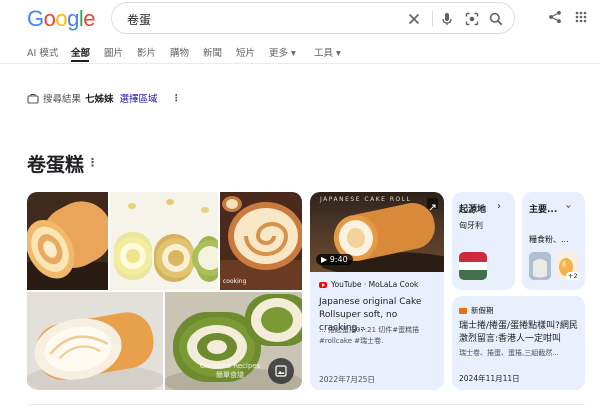 This screenshot has width=600, height=411. Describe the element at coordinates (377, 232) in the screenshot. I see `video-thumbnail: JAPANESE CAKE ROLL ▶ 9:40` at that location.